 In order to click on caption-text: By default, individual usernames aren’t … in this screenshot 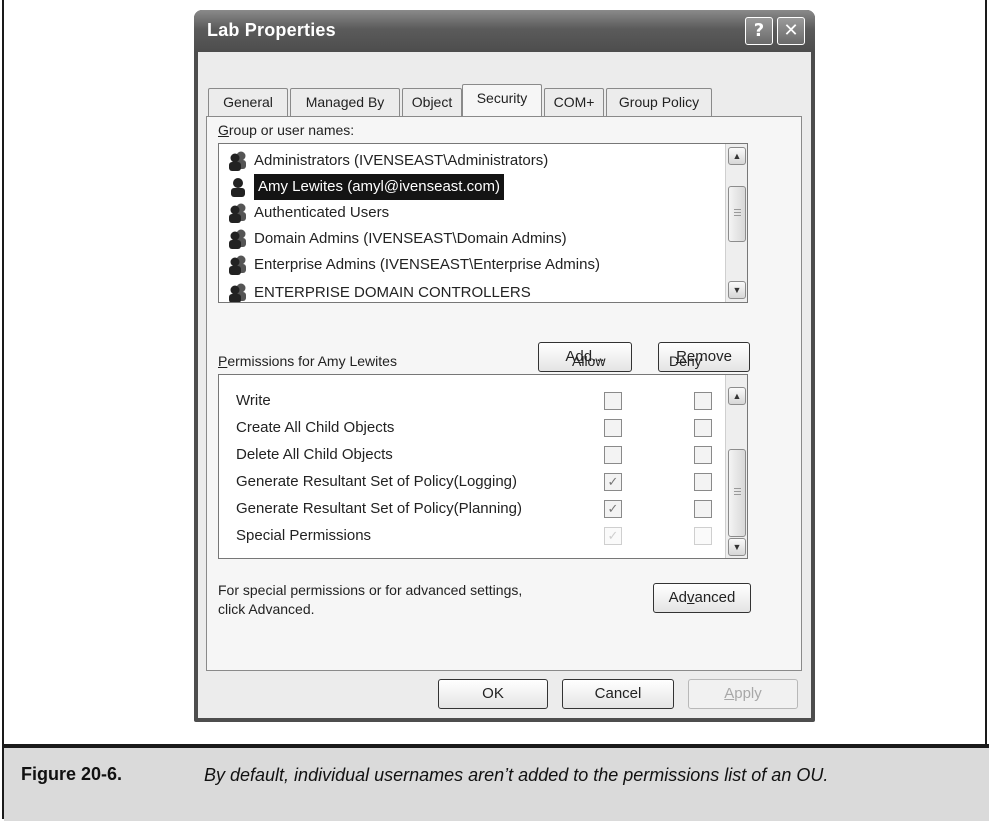, I will do `click(516, 775)`.